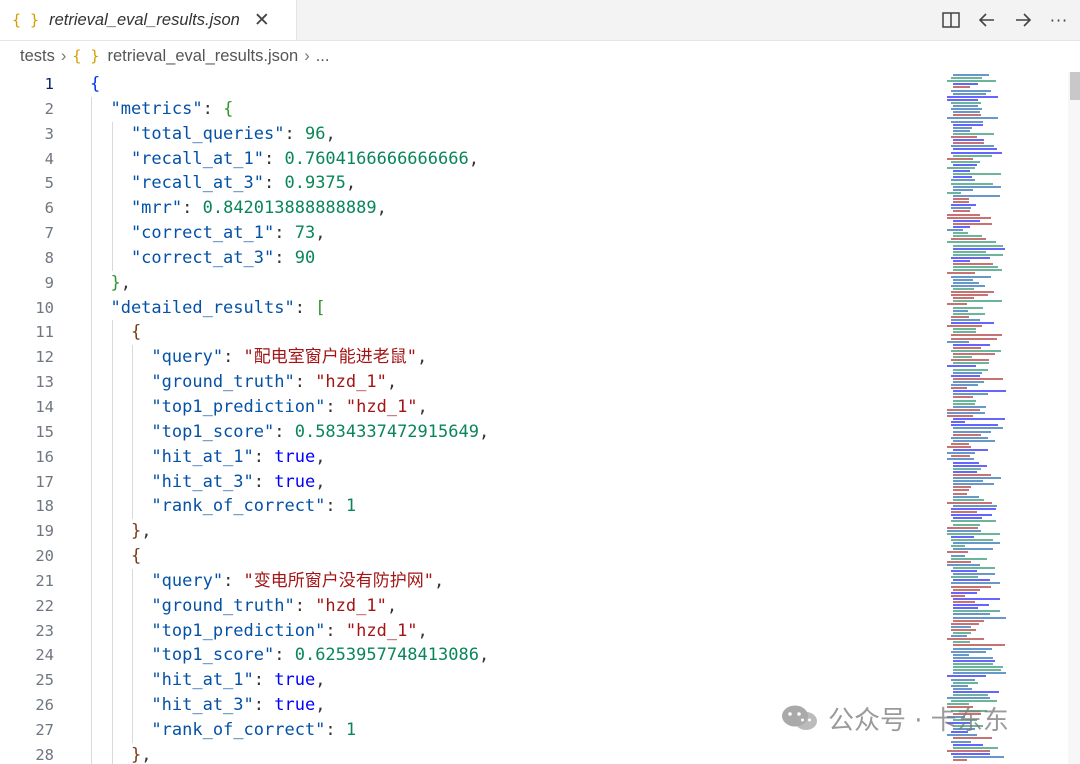  What do you see at coordinates (44, 605) in the screenshot?
I see `line-number: 22` at bounding box center [44, 605].